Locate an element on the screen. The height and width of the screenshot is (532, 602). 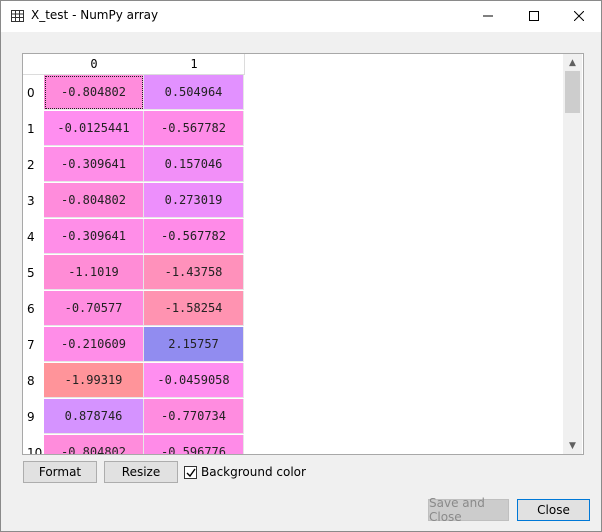
row-header-5: 5 is located at coordinates (33, 273).